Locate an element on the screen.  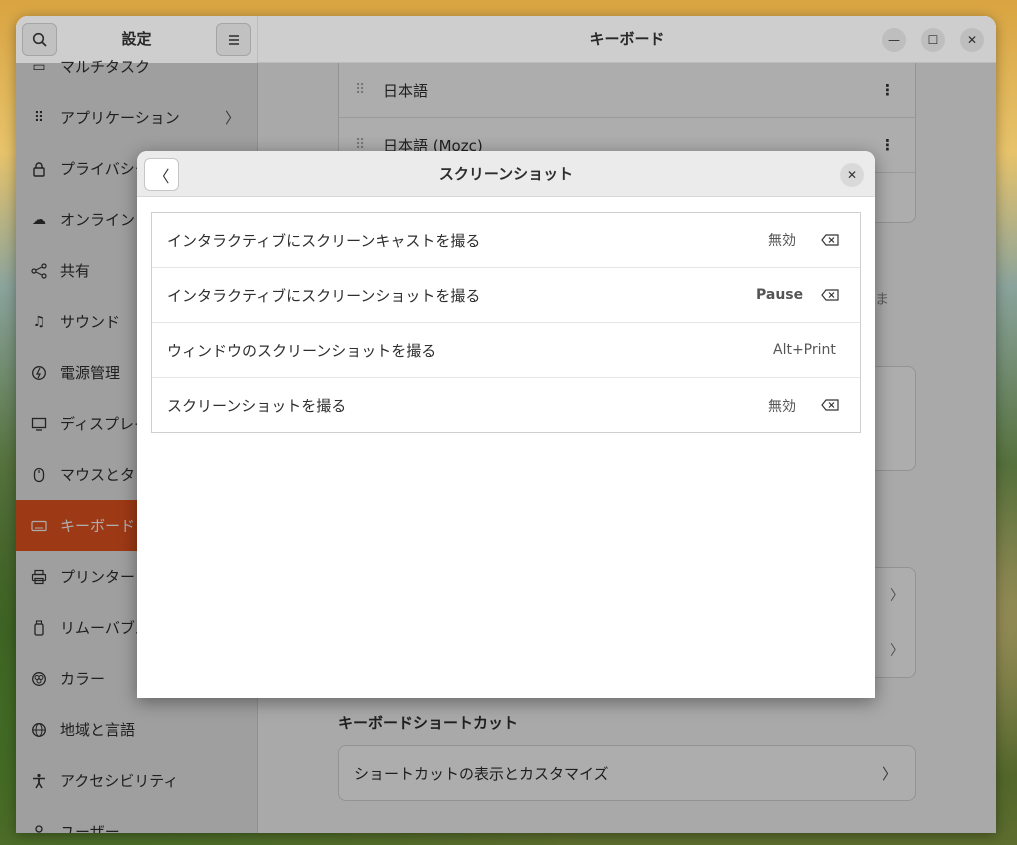
sidebar-item-apps: ⠿ アプリケーション 〉 is located at coordinates (137, 117).